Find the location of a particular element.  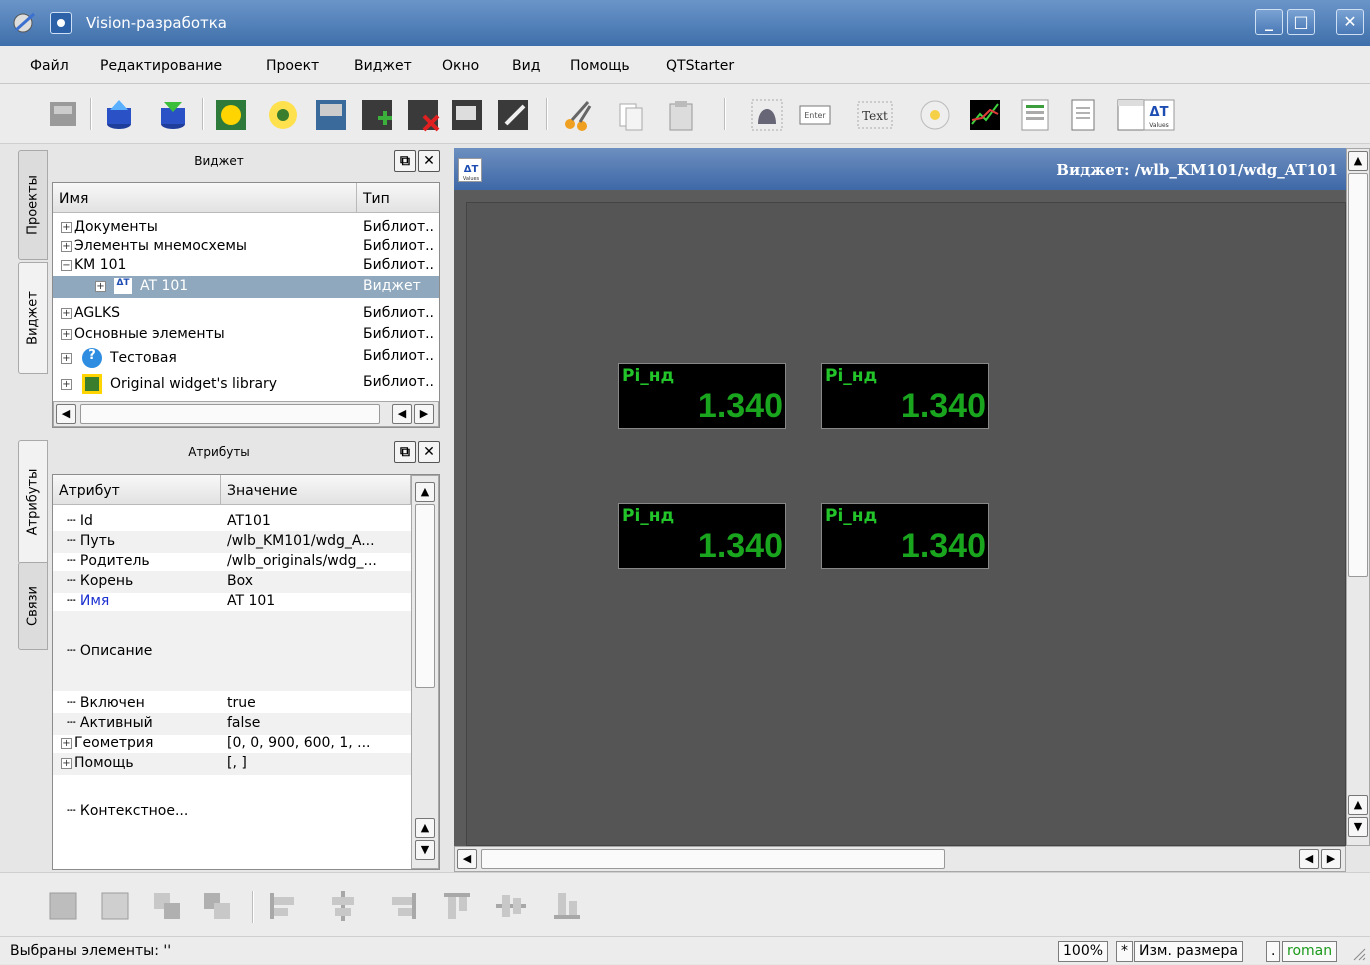

horizontal-scrollbar: ◀ ◀ ▶ is located at coordinates (246, 414).